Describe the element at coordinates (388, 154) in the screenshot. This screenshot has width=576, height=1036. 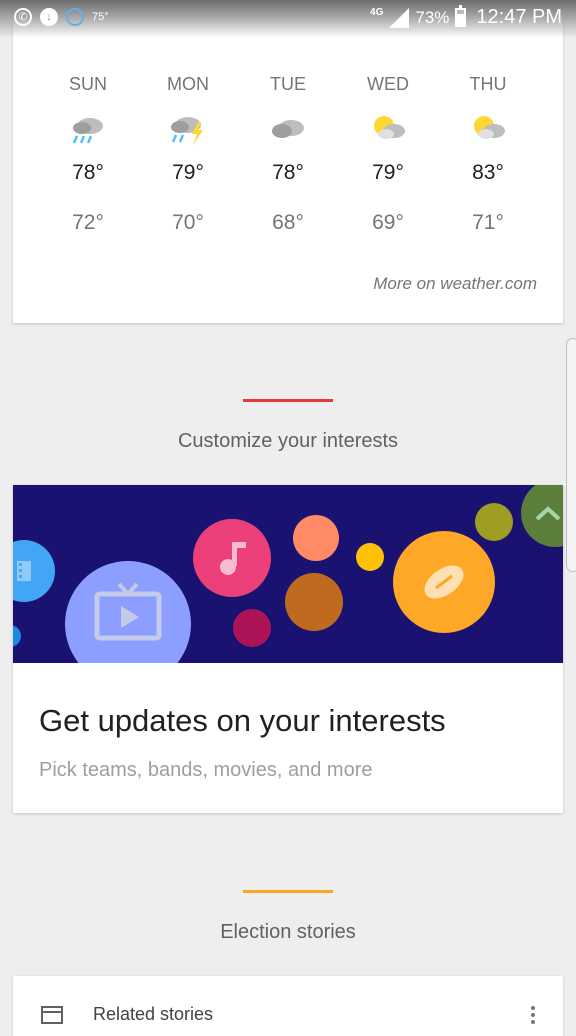
I see `forecast-day: WED 79° 69°` at that location.